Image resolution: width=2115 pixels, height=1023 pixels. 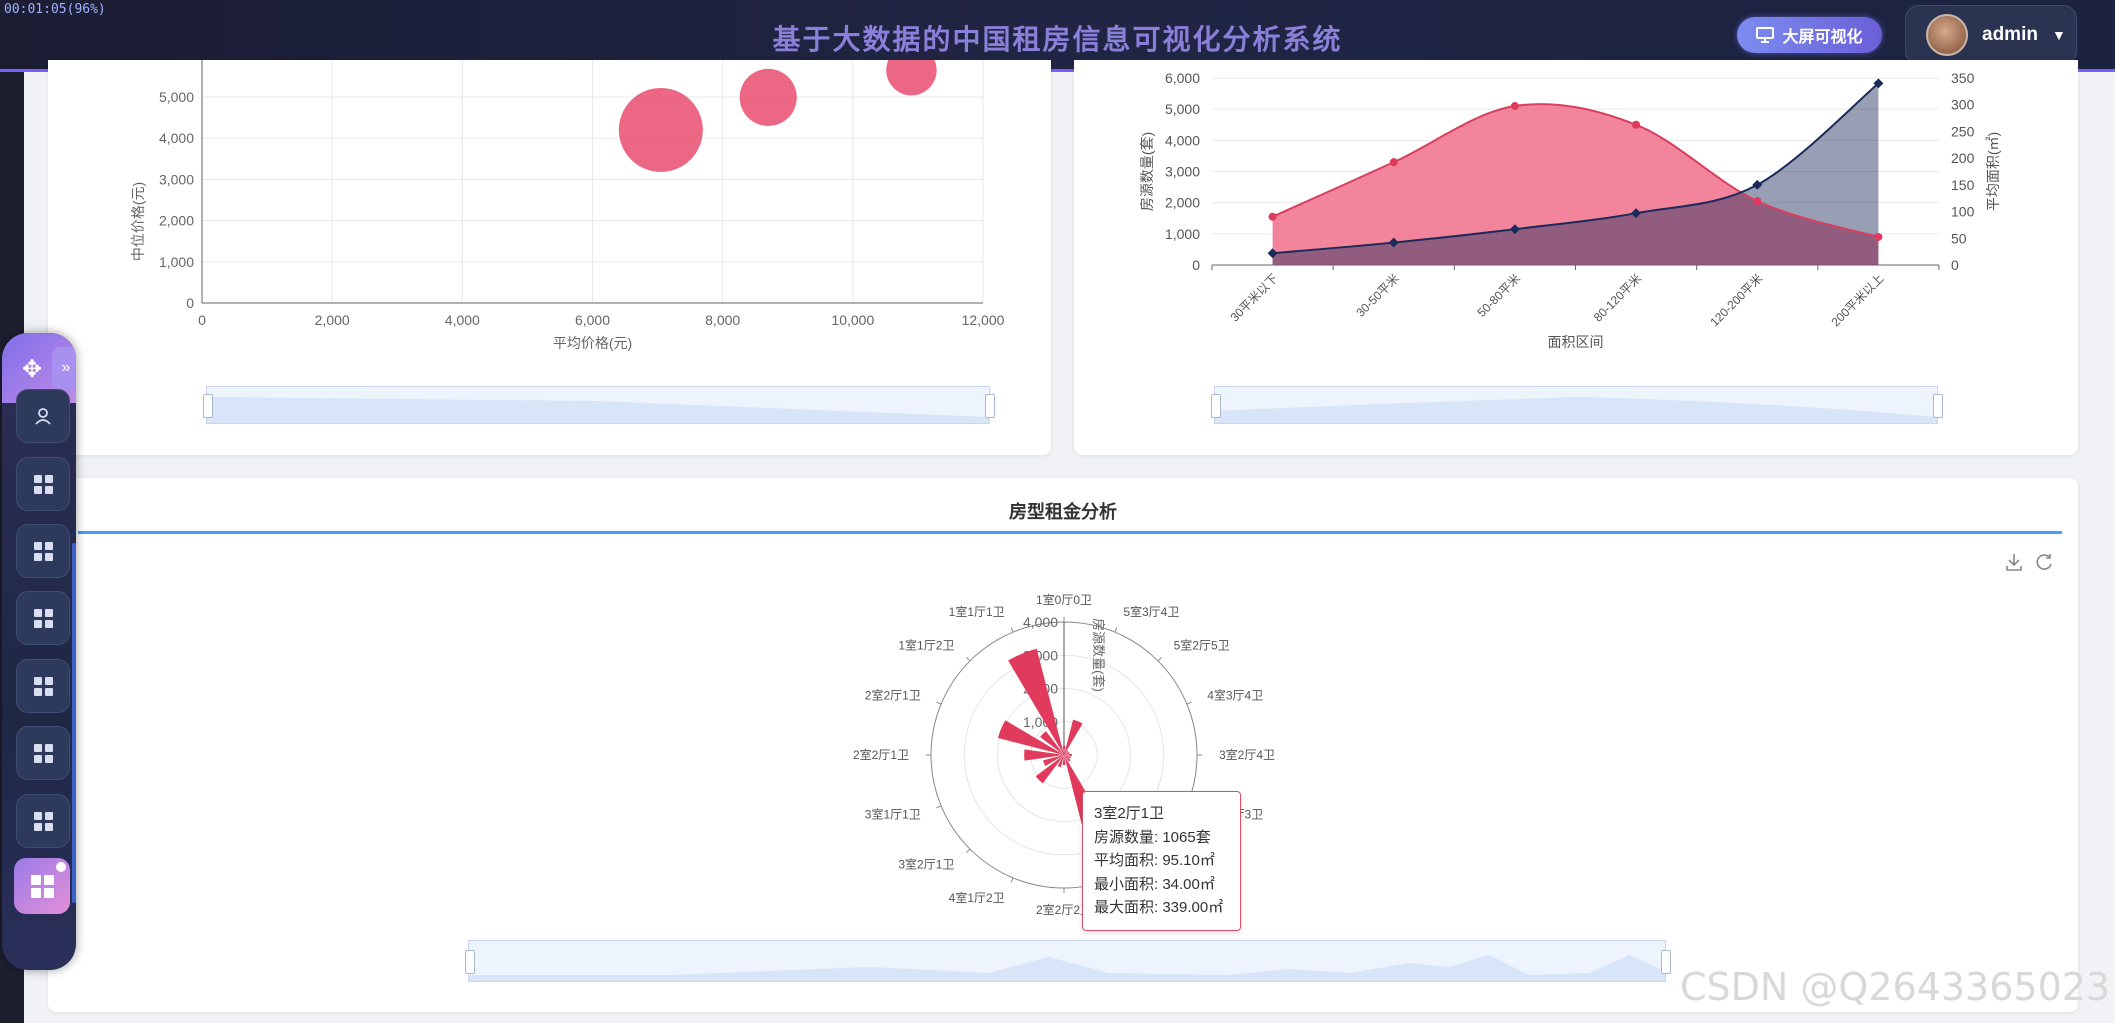 I want to click on user-menu: admin ▼, so click(x=1991, y=35).